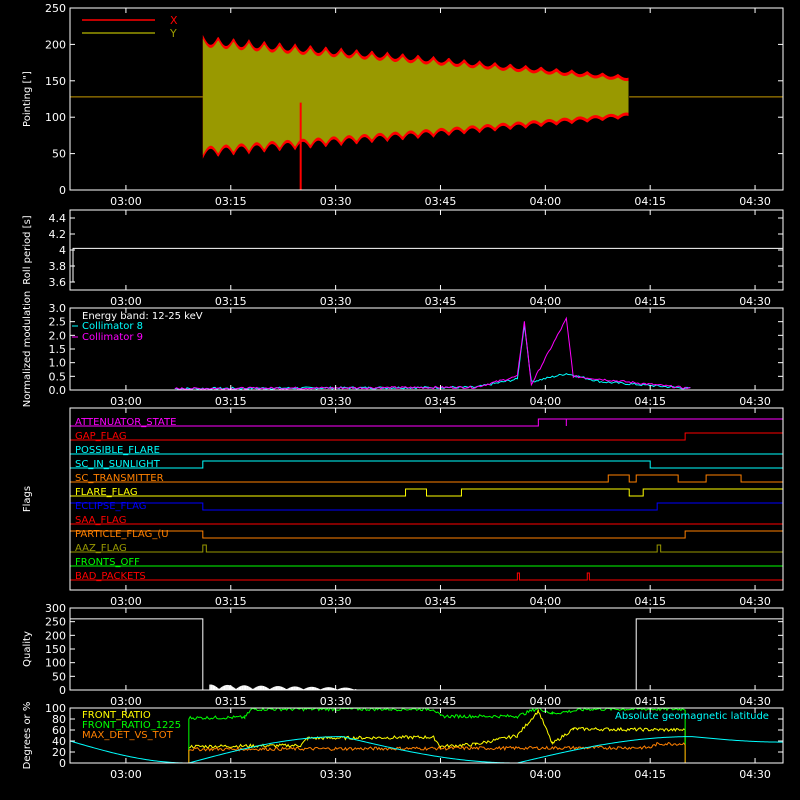 Image resolution: width=800 pixels, height=800 pixels. I want to click on series-line-Y, so click(136, 143).